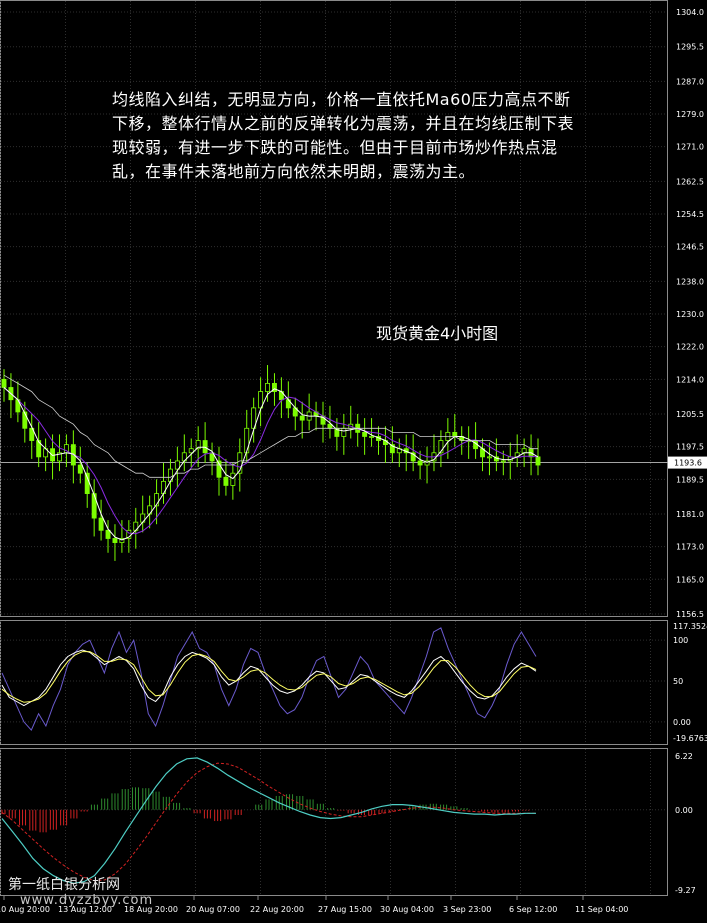 Image resolution: width=707 pixels, height=923 pixels. Describe the element at coordinates (437, 333) in the screenshot. I see `chart-title: 现货黄金4小时图` at that location.